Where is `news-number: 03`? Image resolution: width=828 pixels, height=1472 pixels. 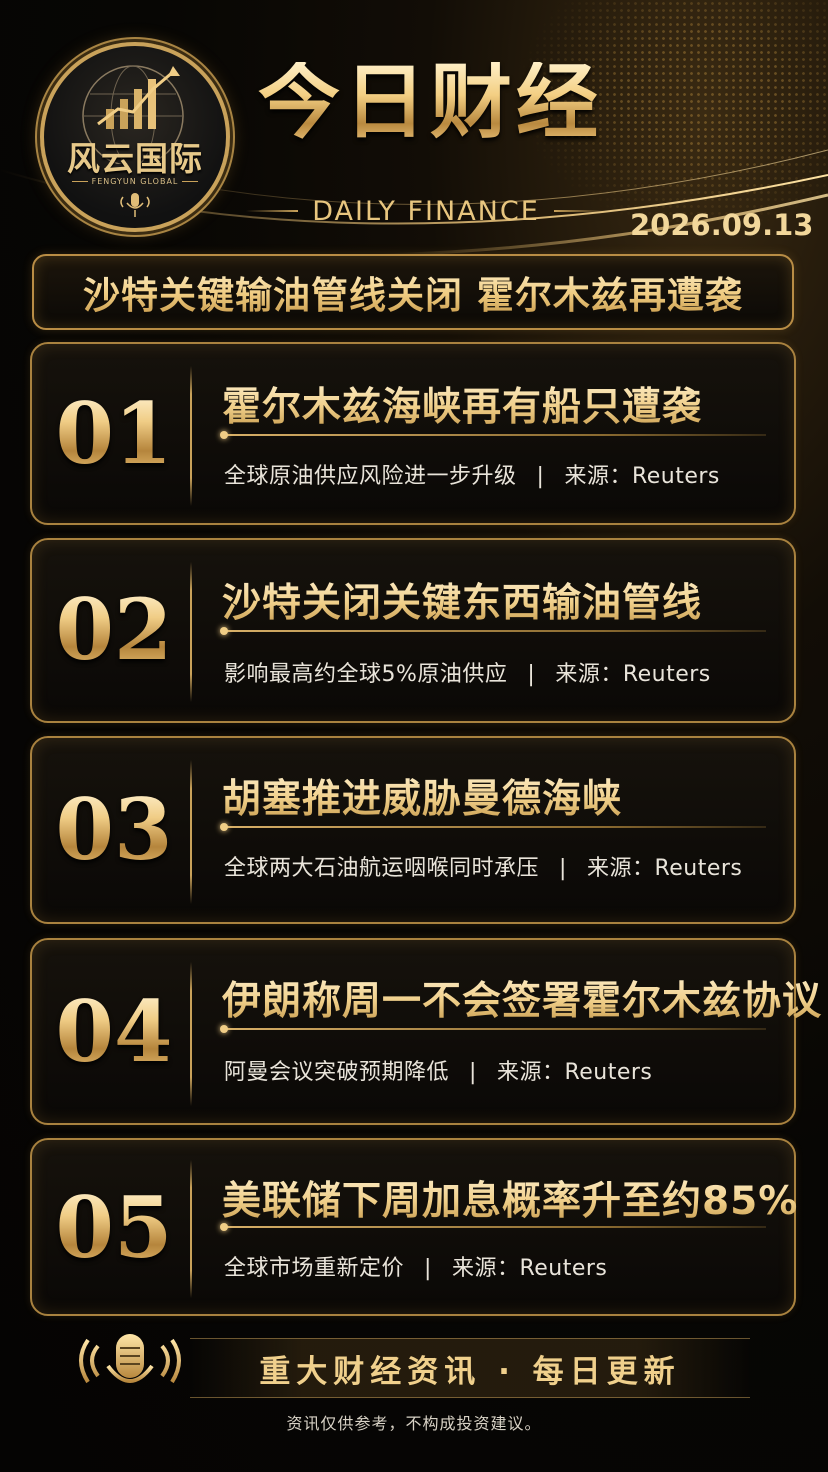 news-number: 03 is located at coordinates (114, 830).